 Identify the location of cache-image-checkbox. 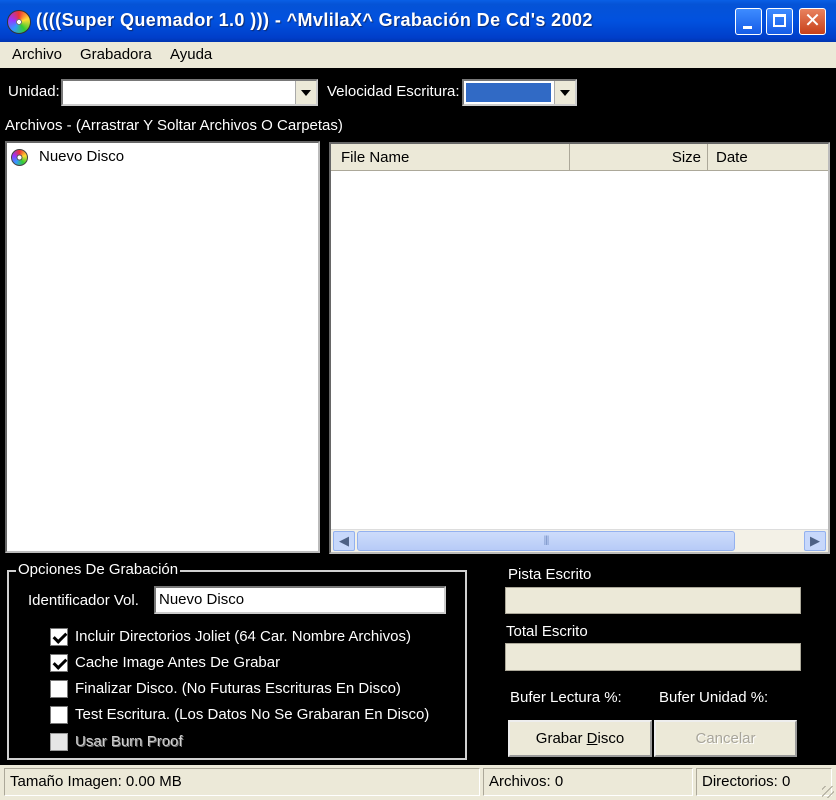
(59, 663).